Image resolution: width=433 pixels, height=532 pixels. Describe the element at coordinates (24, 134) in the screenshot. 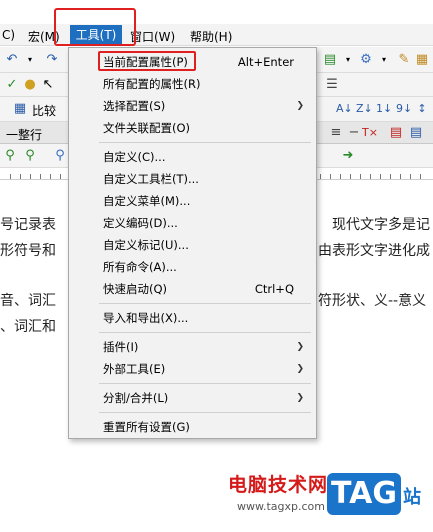

I see `tab-label: 一整行` at that location.